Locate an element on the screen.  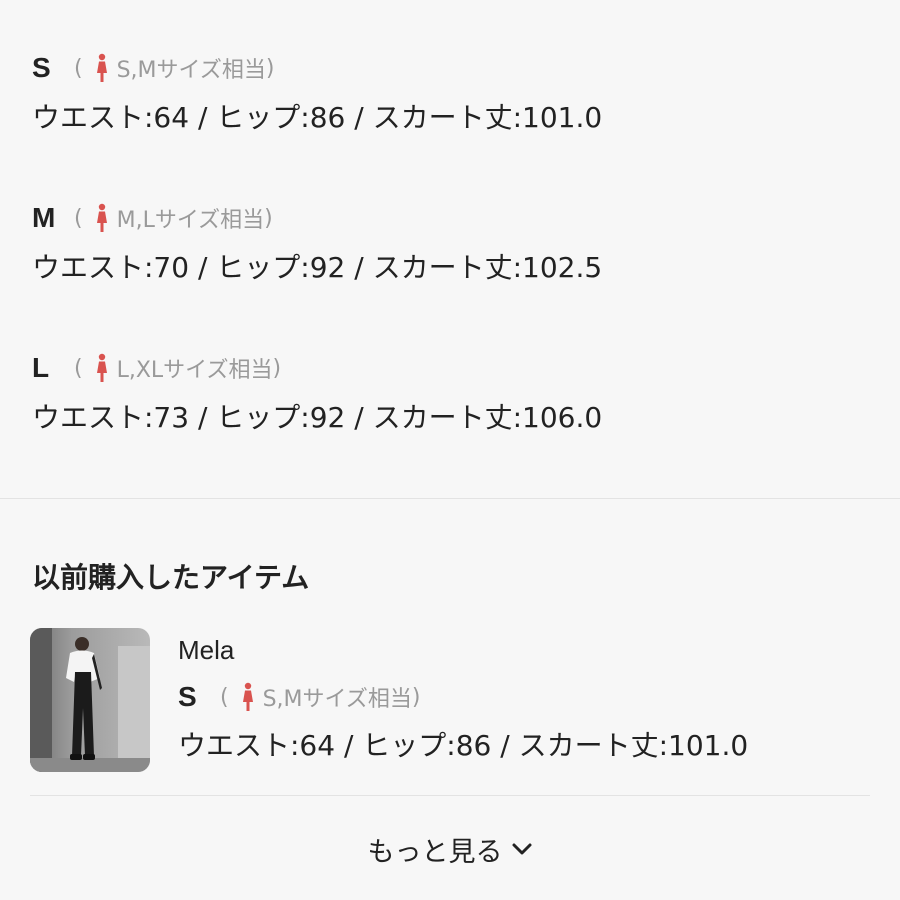
chevron-down-icon is located at coordinates (521, 849).